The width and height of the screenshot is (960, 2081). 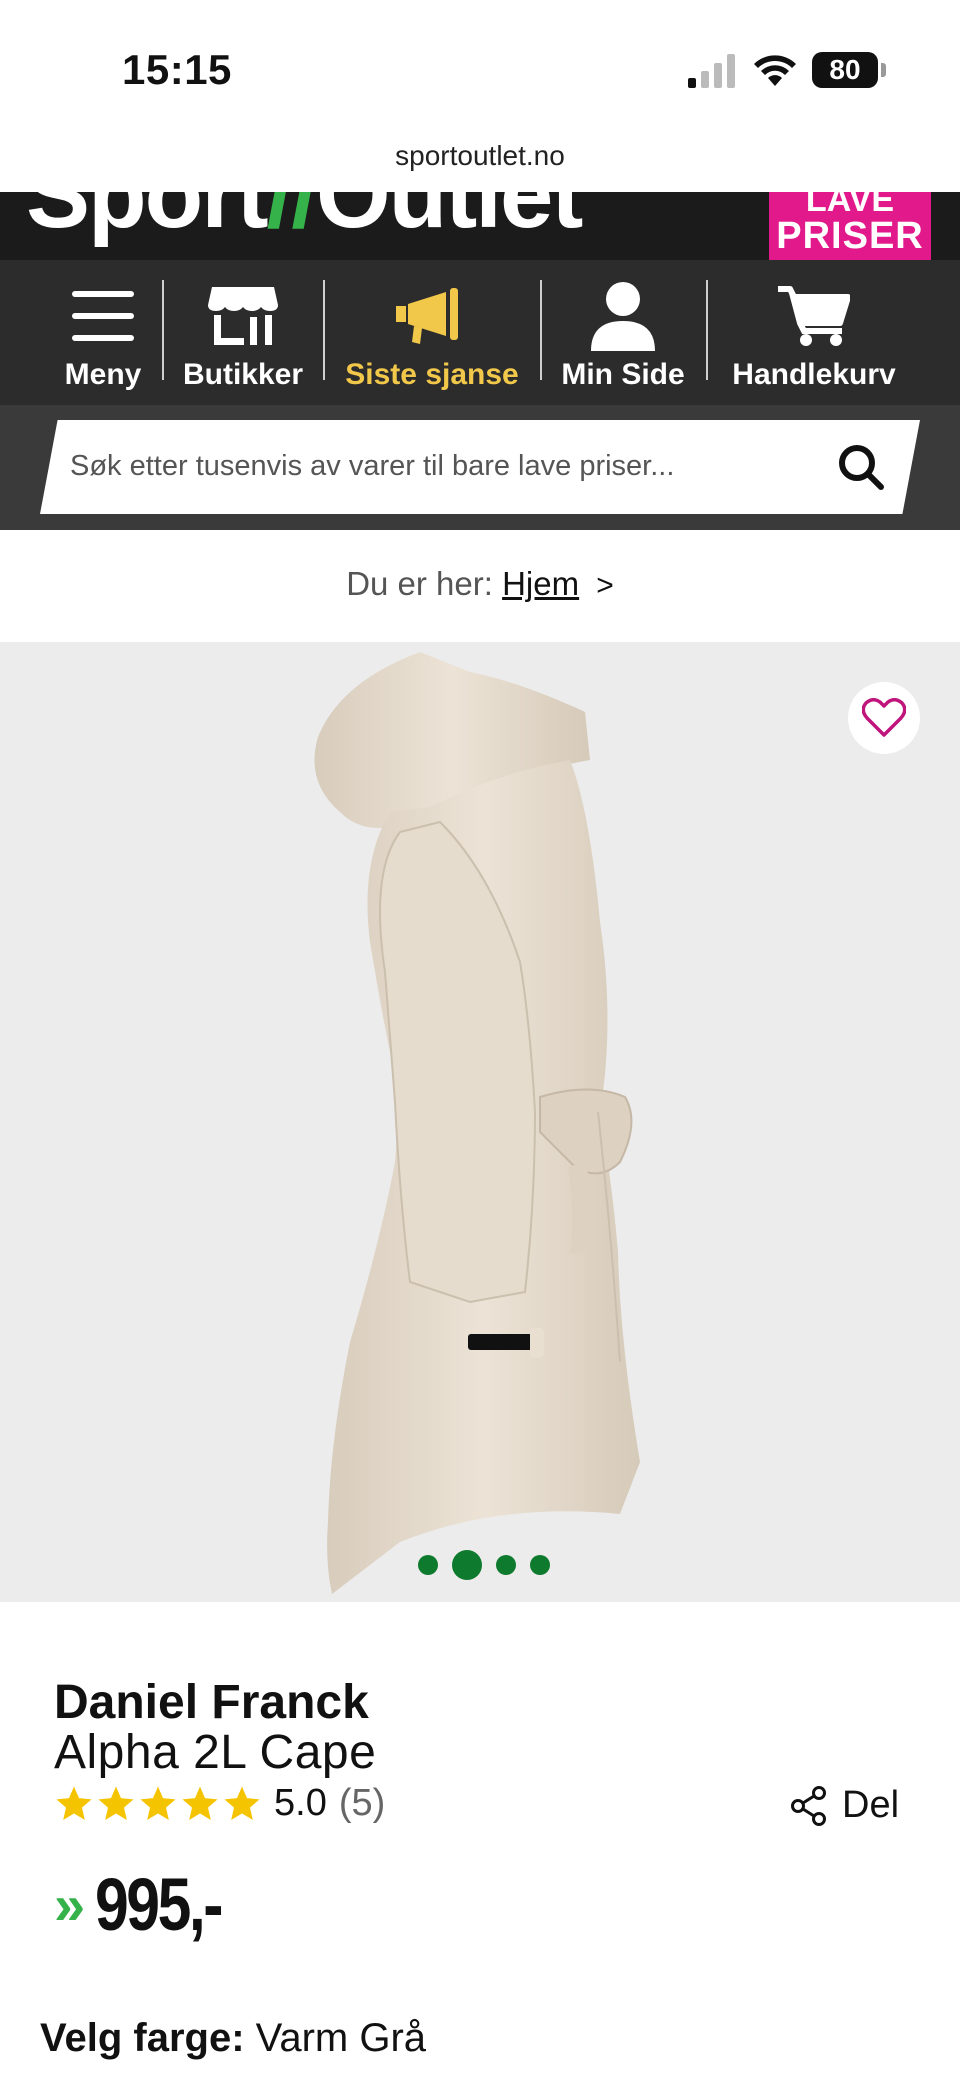 What do you see at coordinates (480, 156) in the screenshot?
I see `address-bar-url: sportoutlet.no` at bounding box center [480, 156].